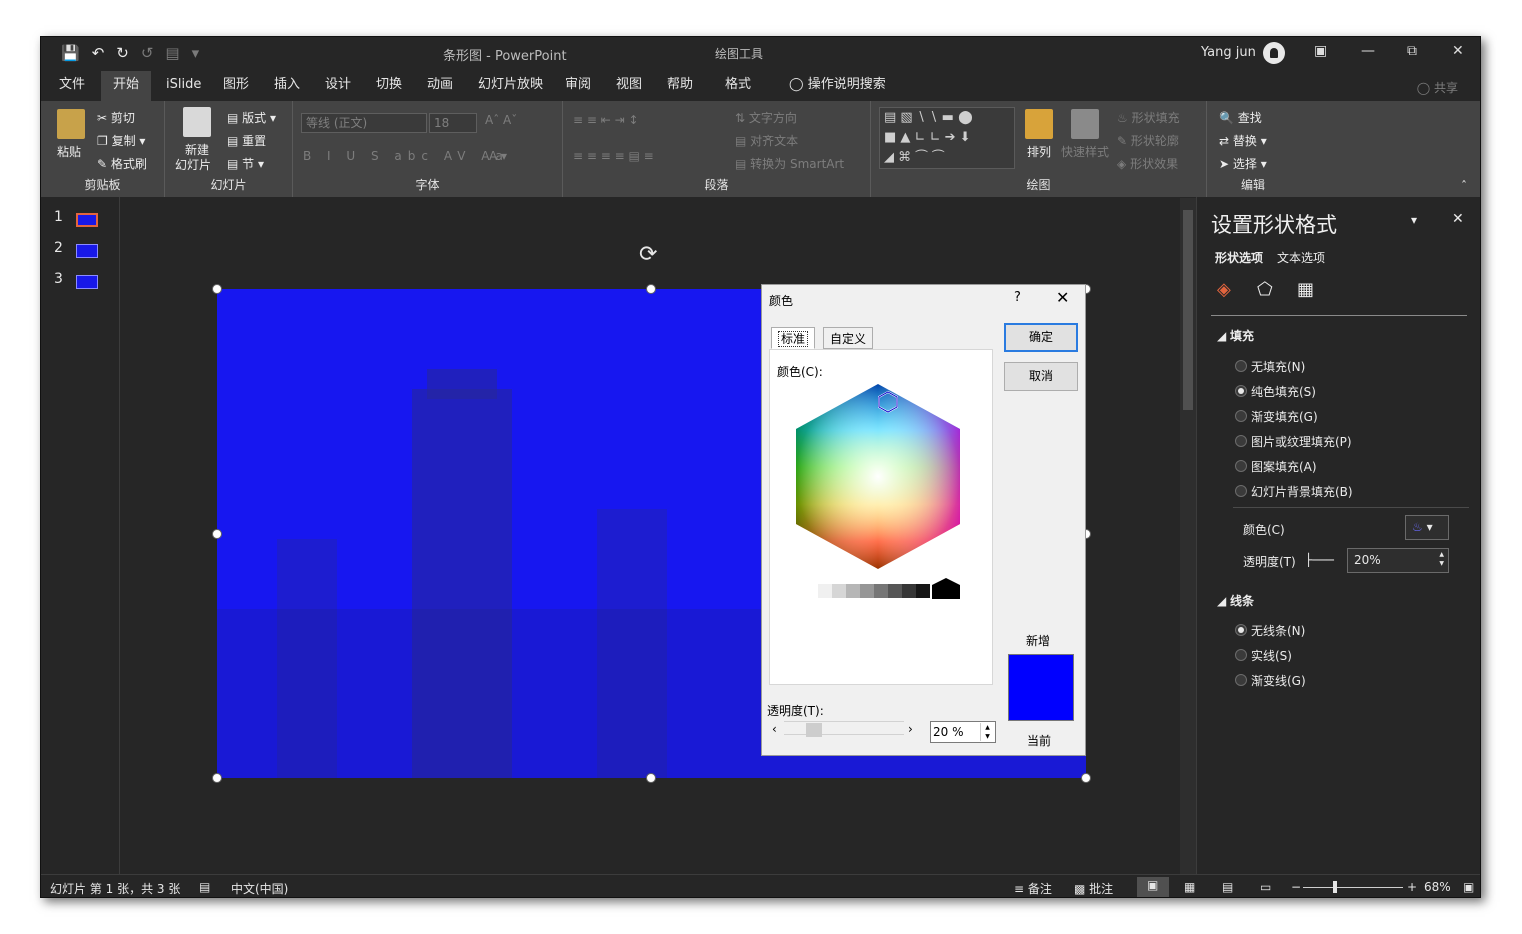 The width and height of the screenshot is (1522, 934). Describe the element at coordinates (738, 86) in the screenshot. I see `tab-format: 格式` at that location.